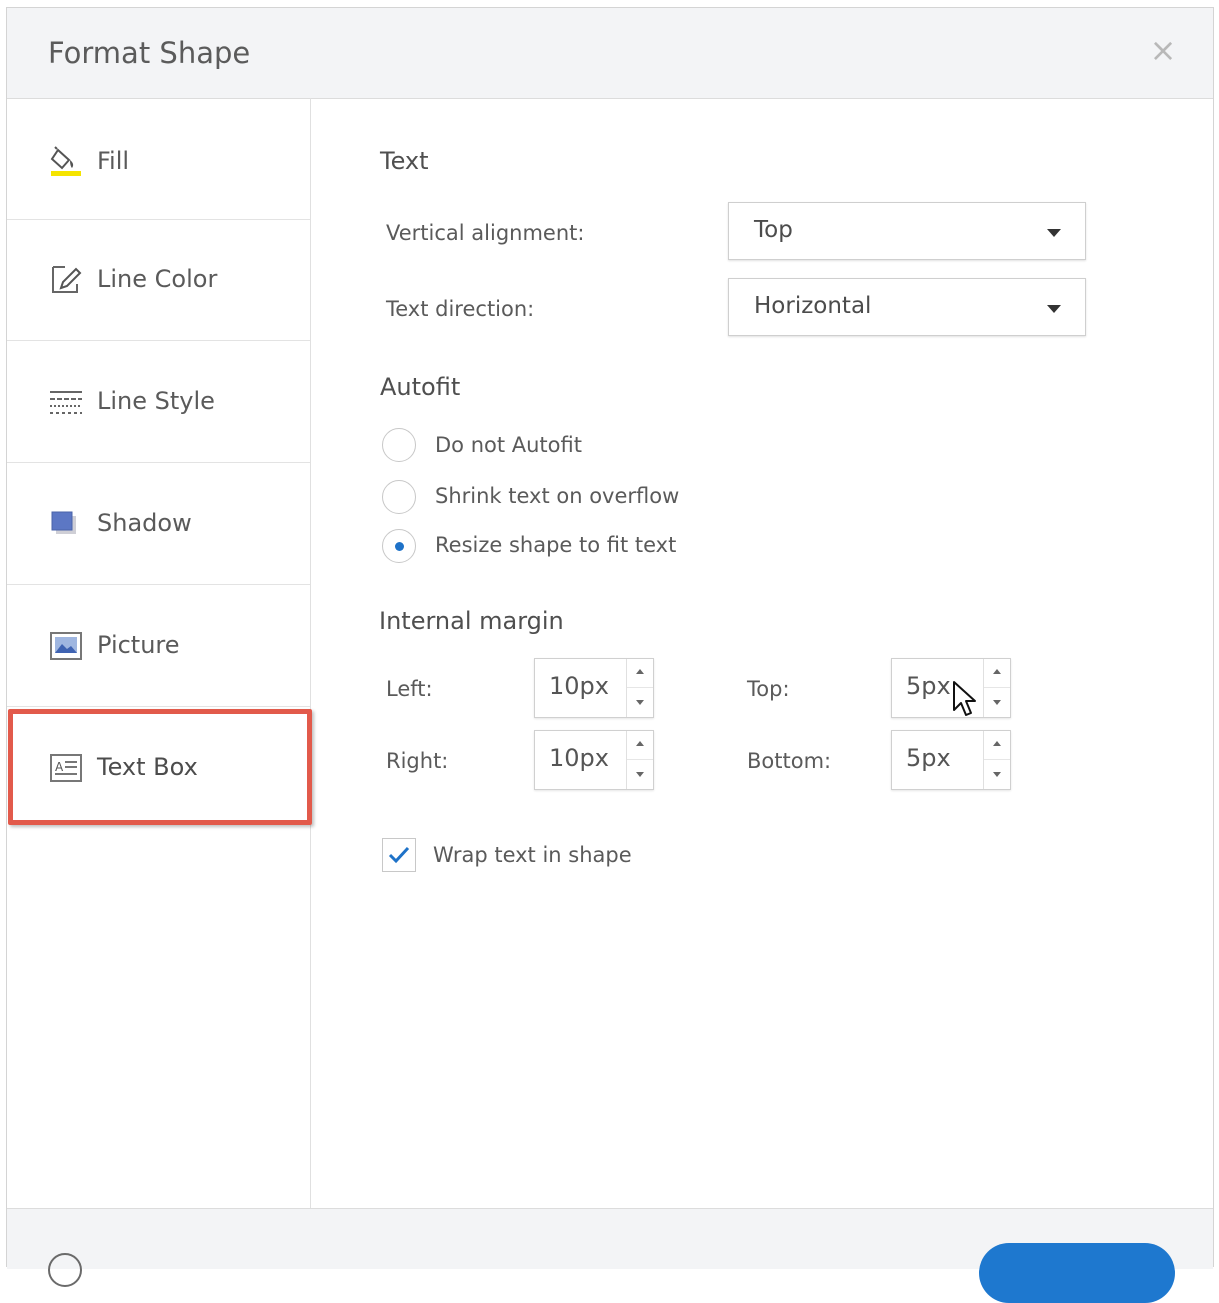 This screenshot has height=1303, width=1219. Describe the element at coordinates (399, 546) in the screenshot. I see `autofit-radio-resize` at that location.